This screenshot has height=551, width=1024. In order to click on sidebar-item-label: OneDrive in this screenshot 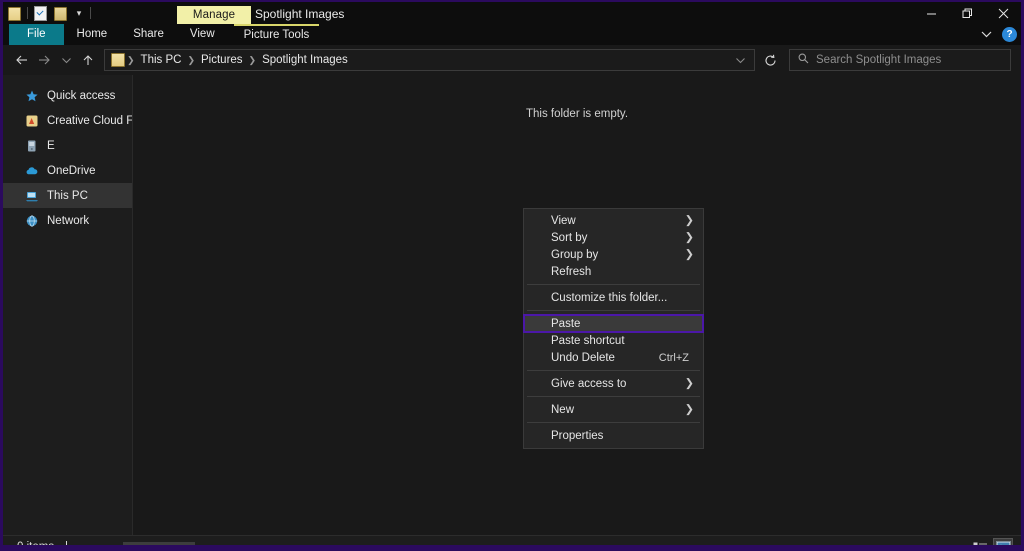, I will do `click(71, 170)`.